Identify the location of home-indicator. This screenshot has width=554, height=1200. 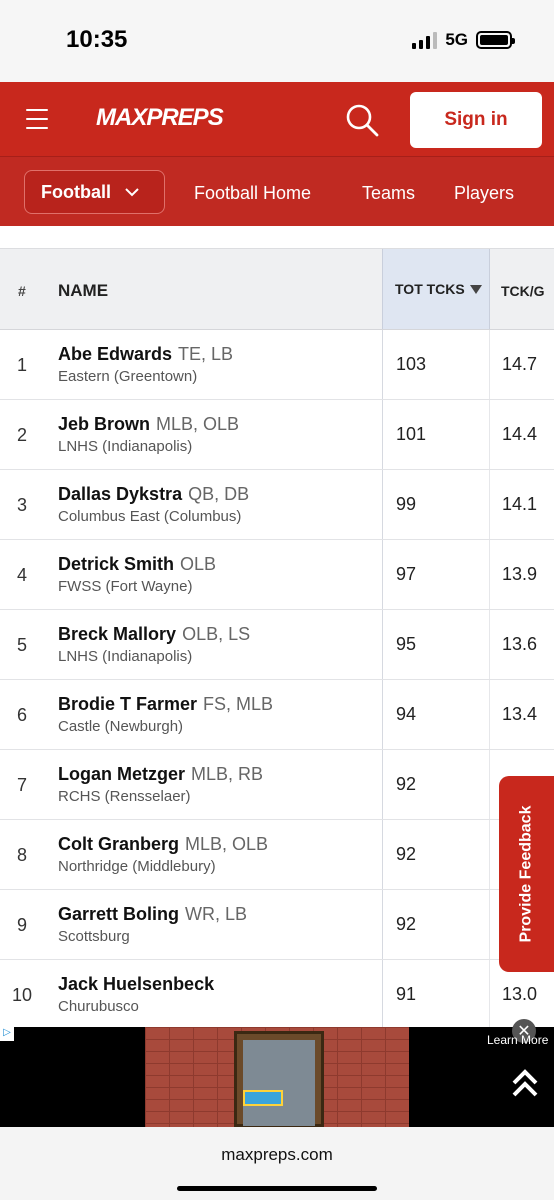
(277, 1188).